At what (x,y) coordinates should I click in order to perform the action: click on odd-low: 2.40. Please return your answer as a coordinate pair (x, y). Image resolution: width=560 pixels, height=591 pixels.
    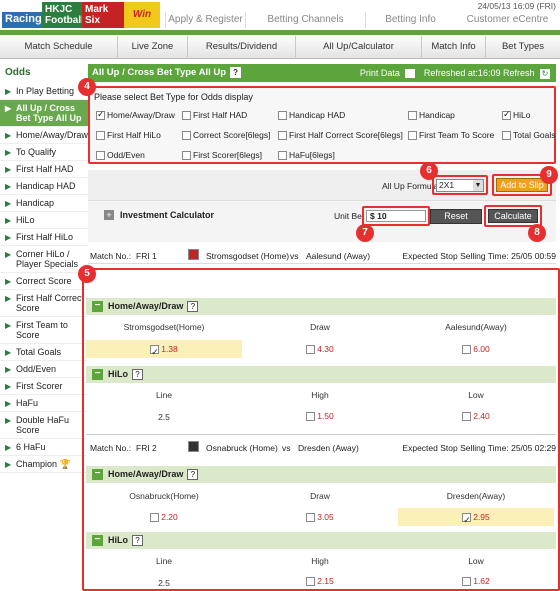
    Looking at the image, I should click on (476, 416).